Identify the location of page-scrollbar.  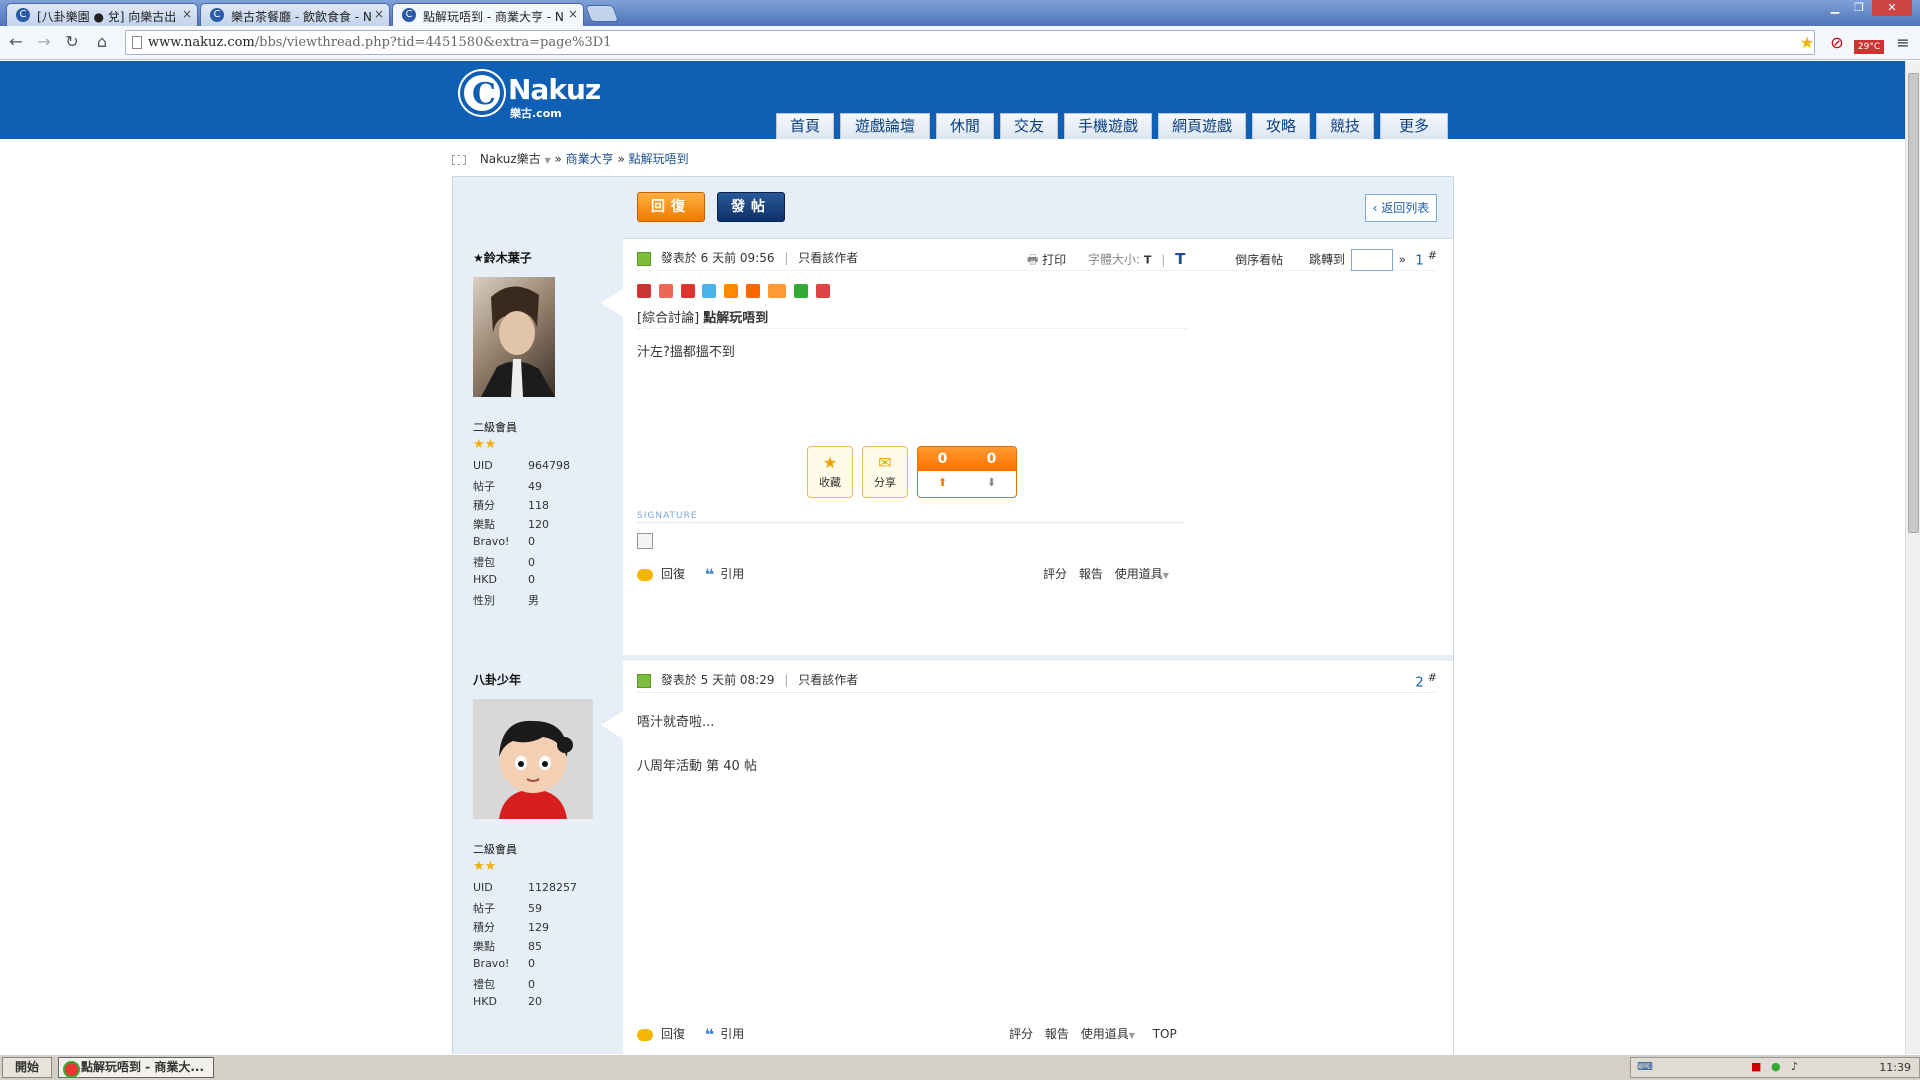
(1912, 557).